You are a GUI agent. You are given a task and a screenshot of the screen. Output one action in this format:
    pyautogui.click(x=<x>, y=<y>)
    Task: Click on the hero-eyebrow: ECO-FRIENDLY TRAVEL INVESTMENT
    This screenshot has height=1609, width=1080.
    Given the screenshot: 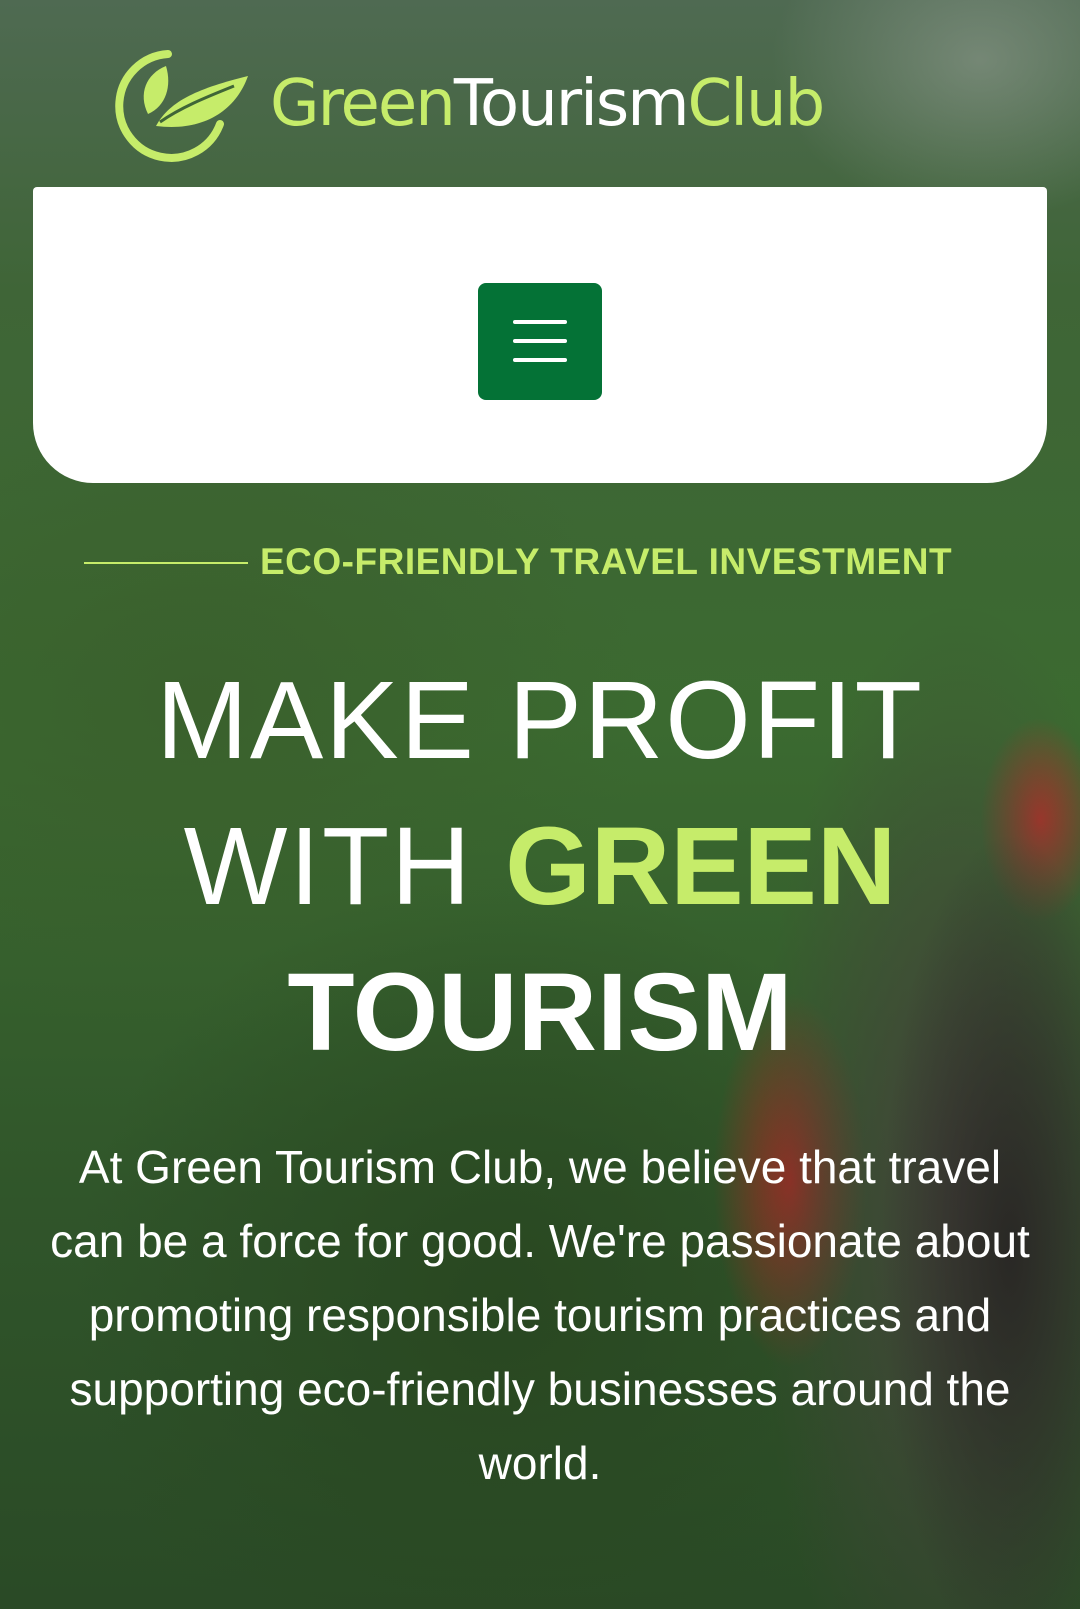 What is the action you would take?
    pyautogui.click(x=559, y=562)
    